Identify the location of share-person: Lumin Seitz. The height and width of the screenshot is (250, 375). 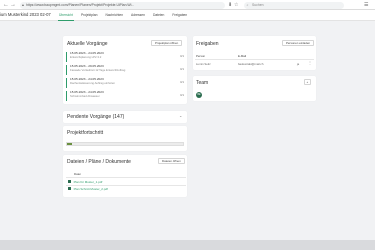
(203, 64).